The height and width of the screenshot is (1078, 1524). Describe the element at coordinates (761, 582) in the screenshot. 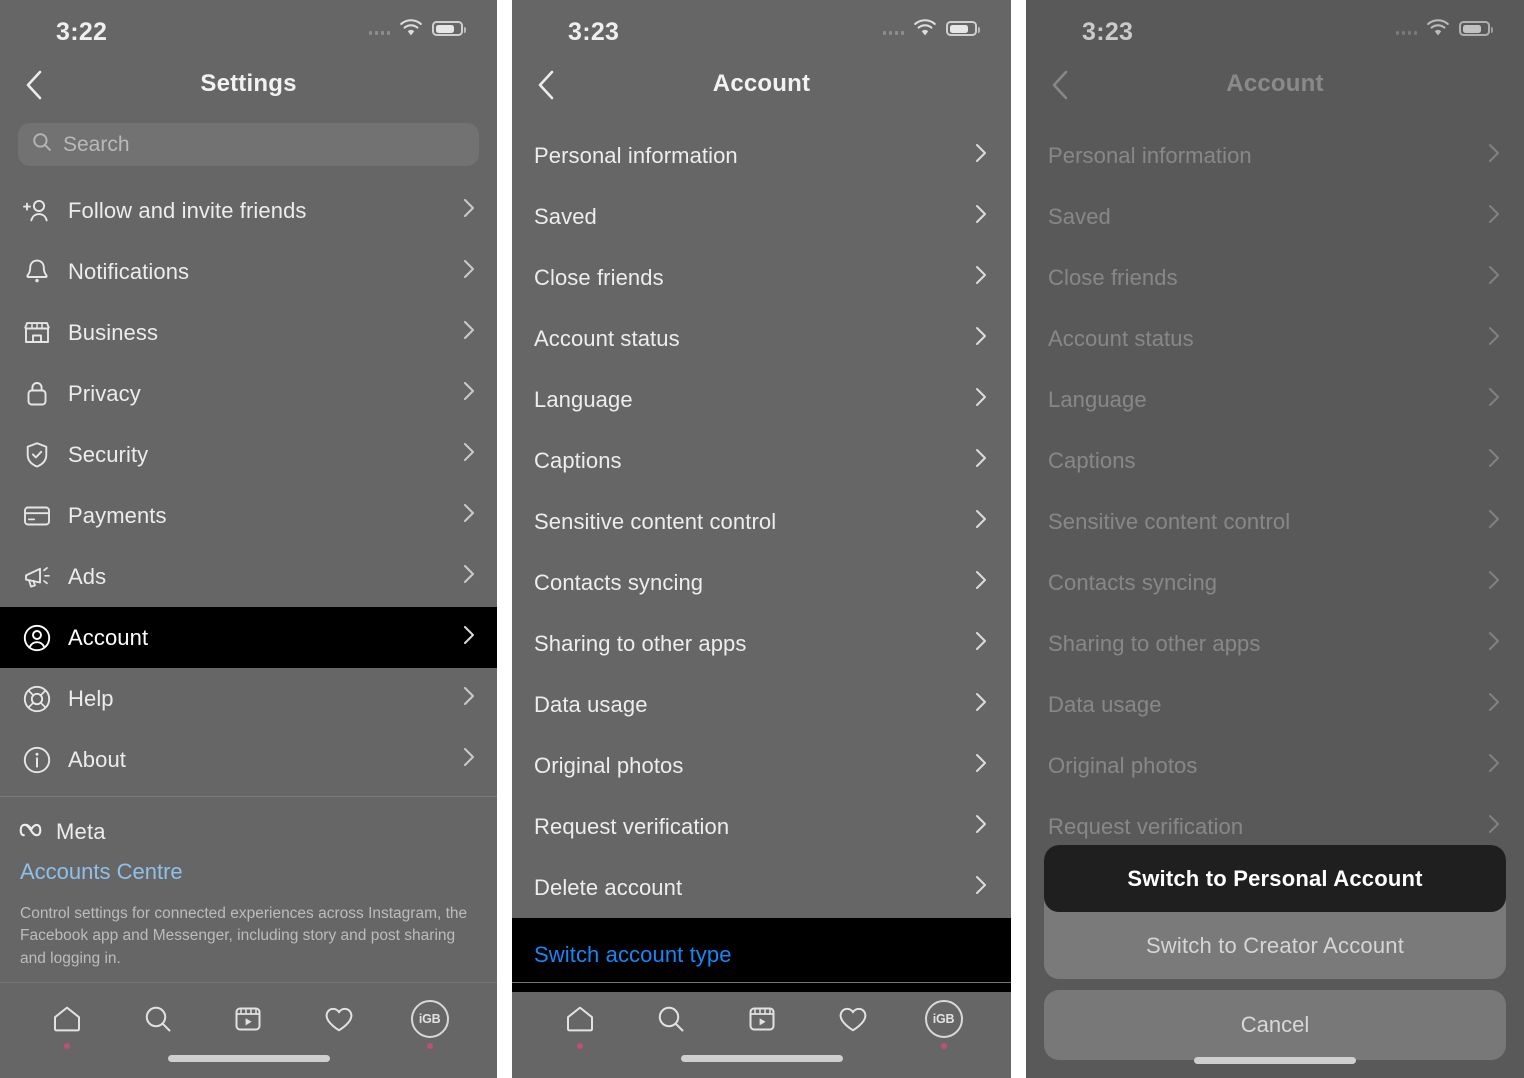

I see `list-item-contacts-syncing: Contacts syncing` at that location.